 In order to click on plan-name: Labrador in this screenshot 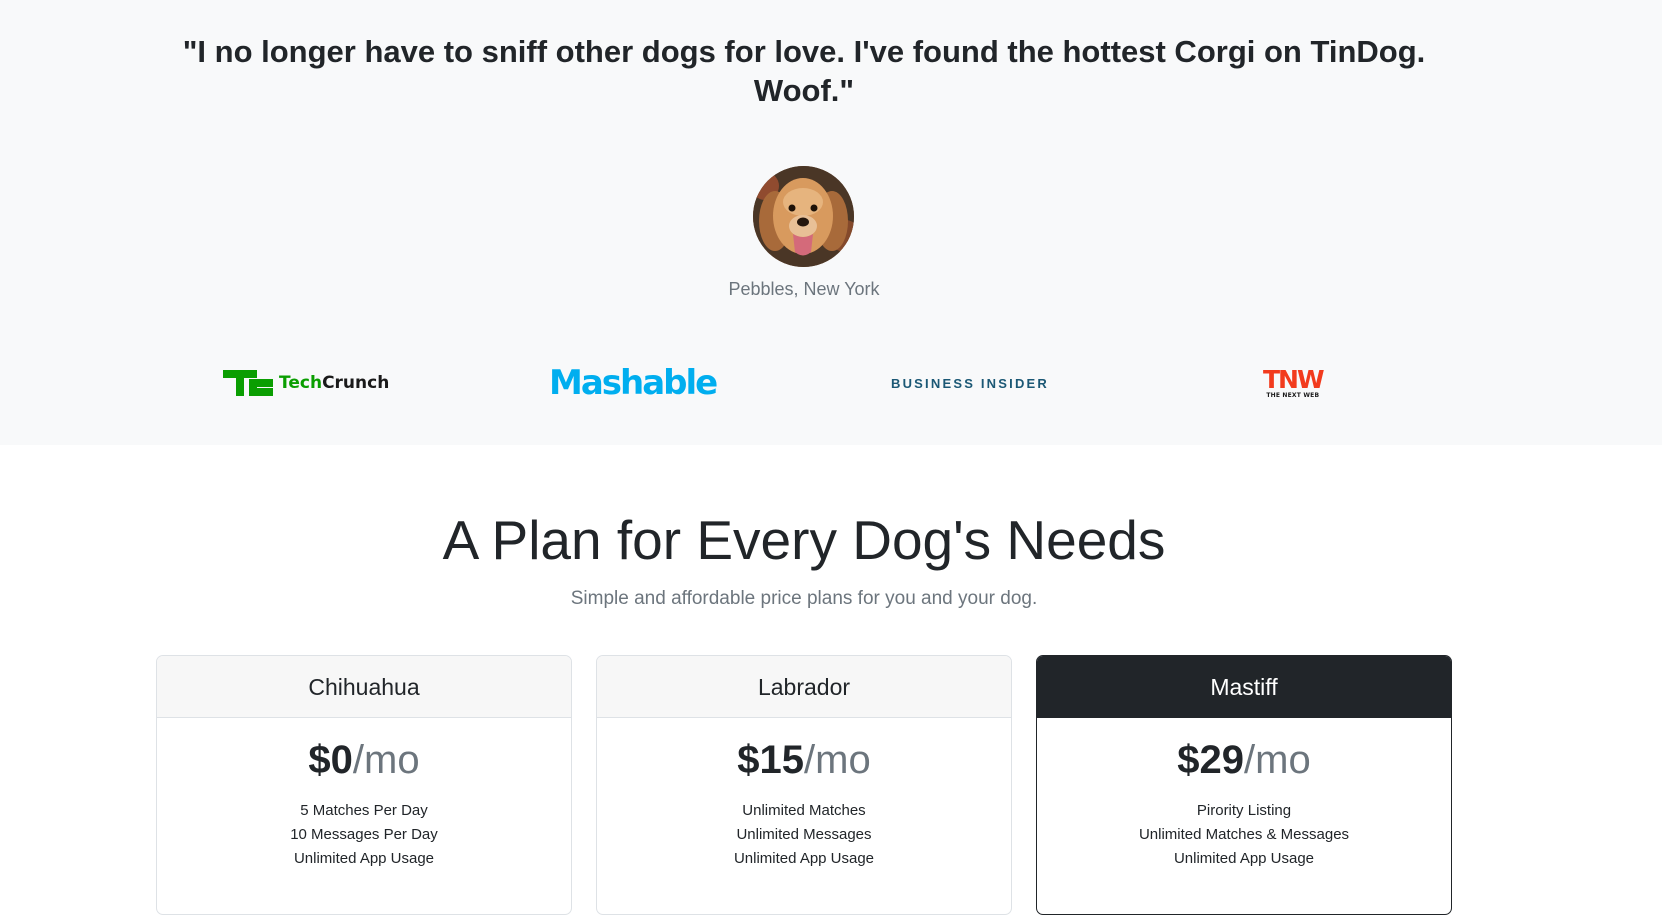, I will do `click(804, 687)`.